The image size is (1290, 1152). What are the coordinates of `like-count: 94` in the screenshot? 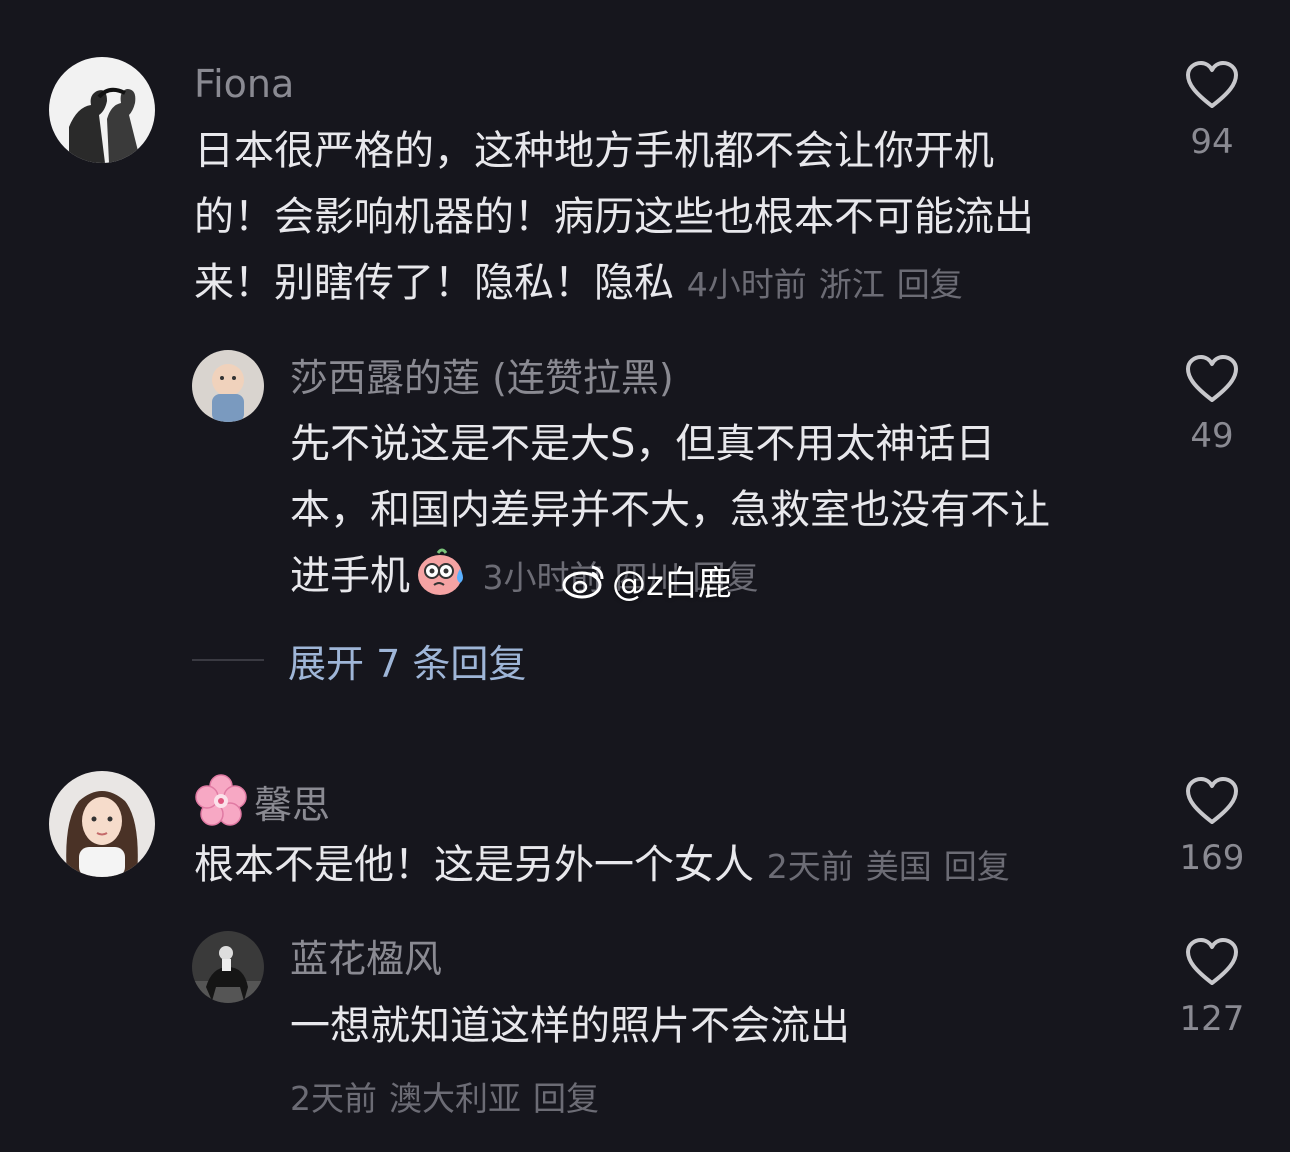 It's located at (1212, 142).